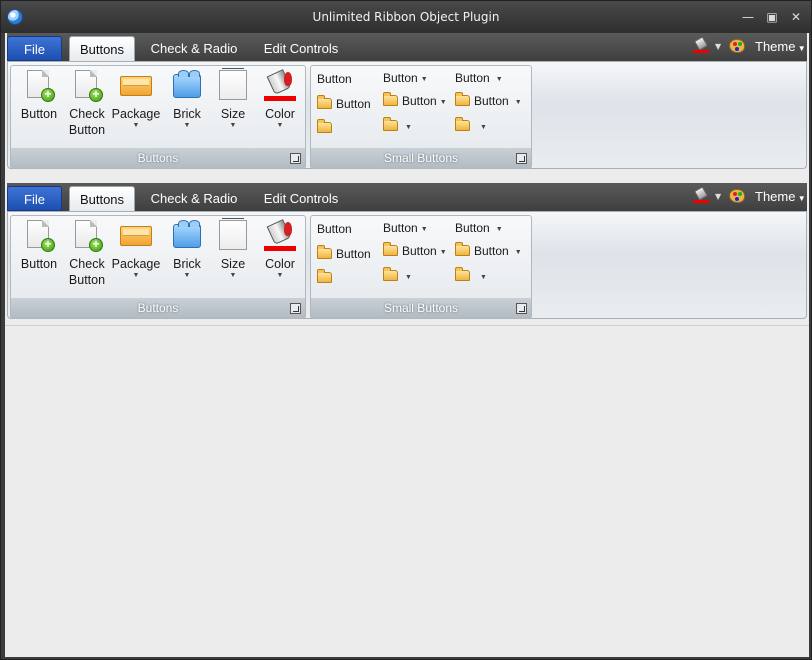 The image size is (812, 660). Describe the element at coordinates (772, 17) in the screenshot. I see `maximize-icon: ▣` at that location.